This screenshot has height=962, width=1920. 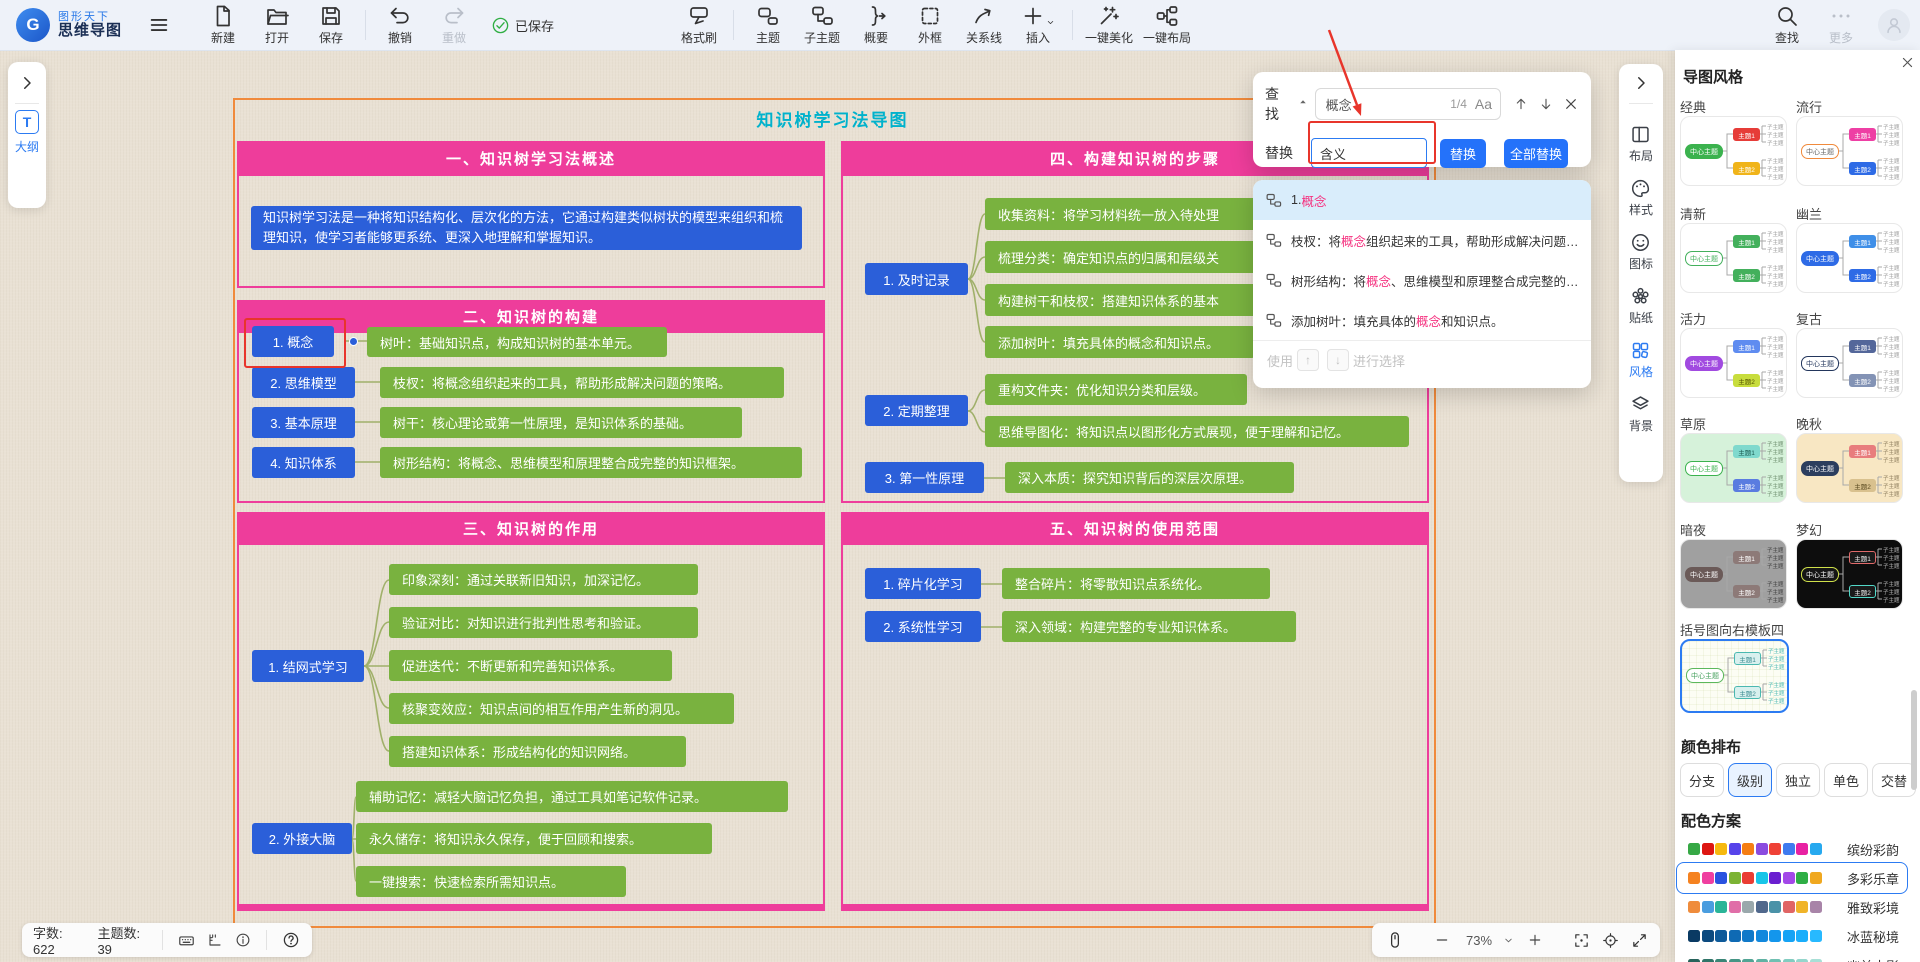 I want to click on mindmap-node: 树干：核心理论或第一性原理，是知识体系的基础。, so click(x=561, y=422).